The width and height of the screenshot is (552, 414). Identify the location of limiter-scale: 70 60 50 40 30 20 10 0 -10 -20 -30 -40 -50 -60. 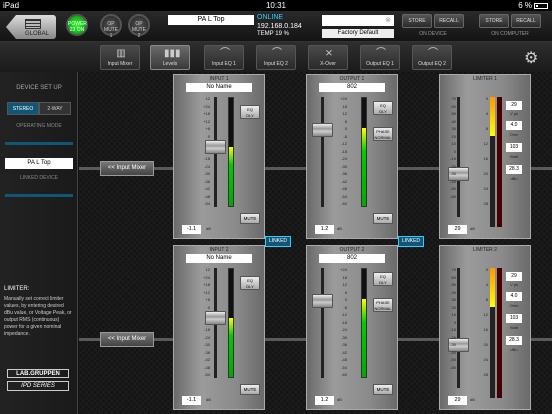
(453, 147).